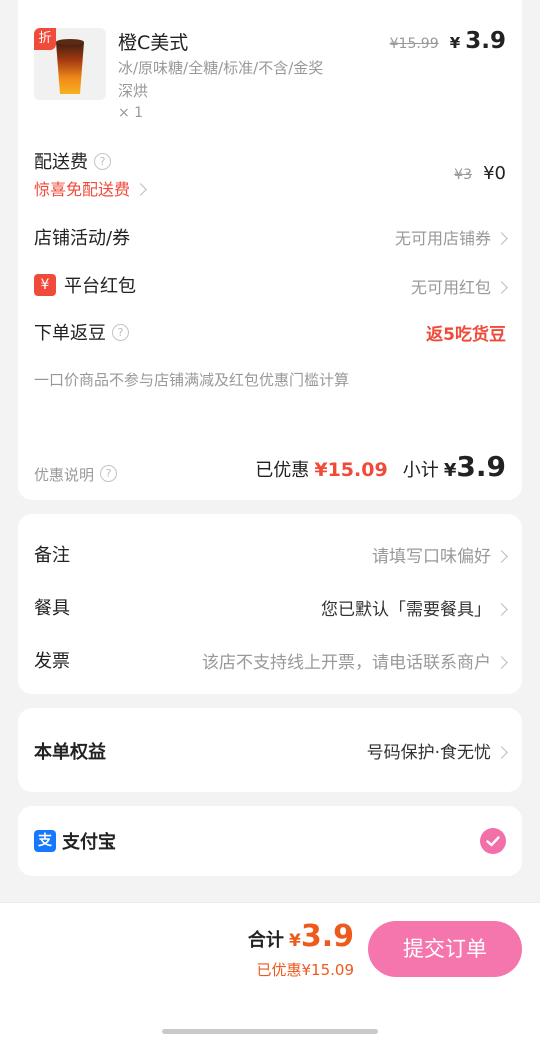 This screenshot has height=1037, width=540. I want to click on discount-note-text: 优惠说明, so click(64, 475).